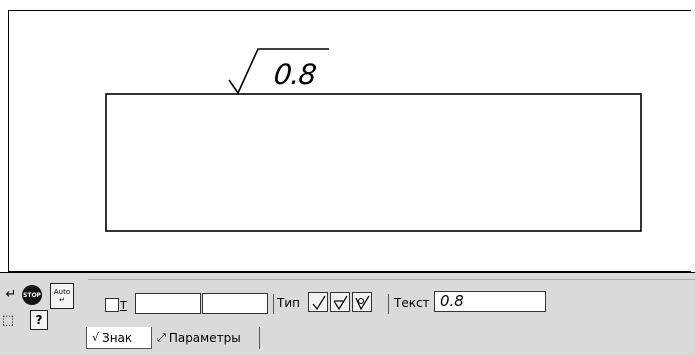  Describe the element at coordinates (391, 300) in the screenshot. I see `parameters-strip: T Тип Текст 0.8` at that location.